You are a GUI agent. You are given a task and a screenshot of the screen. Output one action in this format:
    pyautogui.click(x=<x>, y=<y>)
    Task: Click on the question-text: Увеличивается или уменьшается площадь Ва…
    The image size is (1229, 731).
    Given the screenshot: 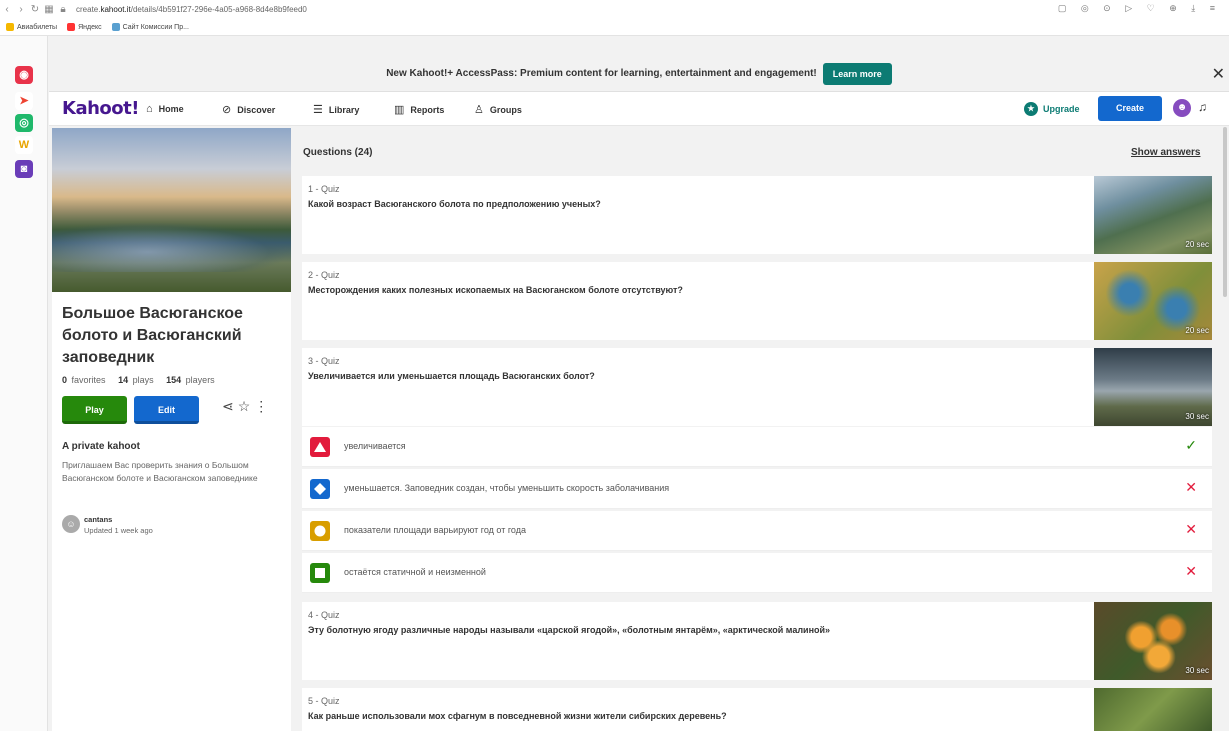 What is the action you would take?
    pyautogui.click(x=451, y=376)
    